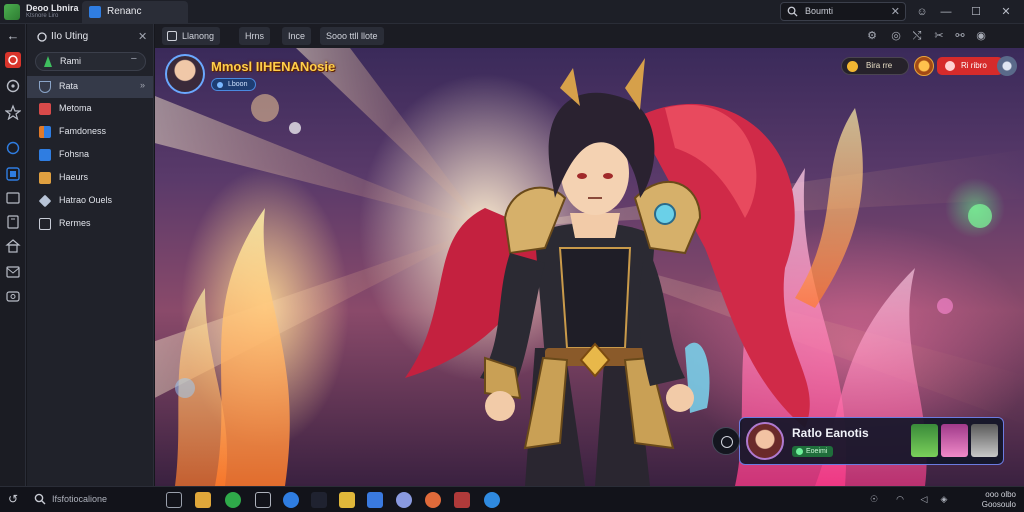  Describe the element at coordinates (347, 500) in the screenshot. I see `explorer-icon` at that location.